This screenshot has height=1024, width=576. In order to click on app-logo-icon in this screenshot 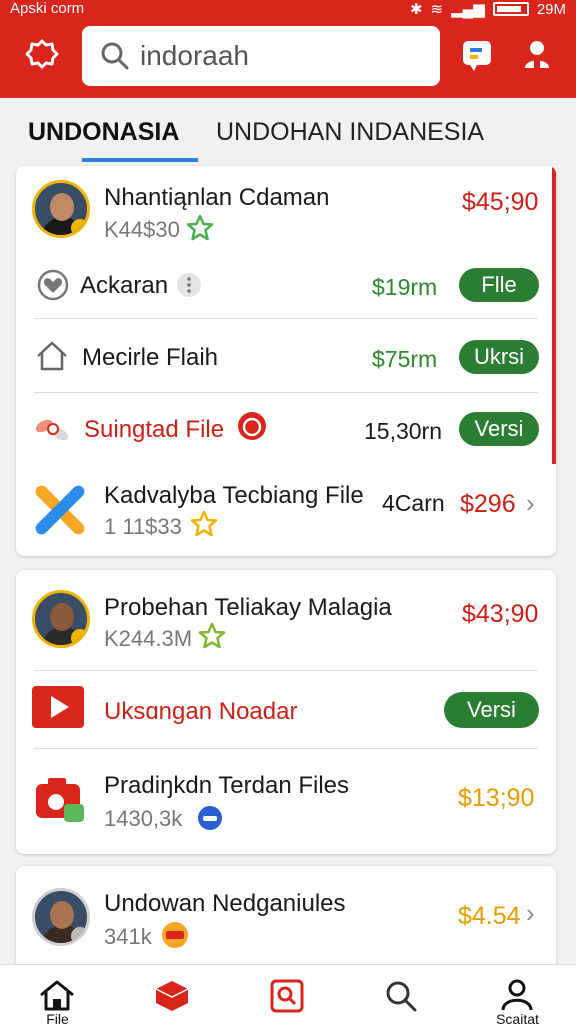, I will do `click(60, 510)`.